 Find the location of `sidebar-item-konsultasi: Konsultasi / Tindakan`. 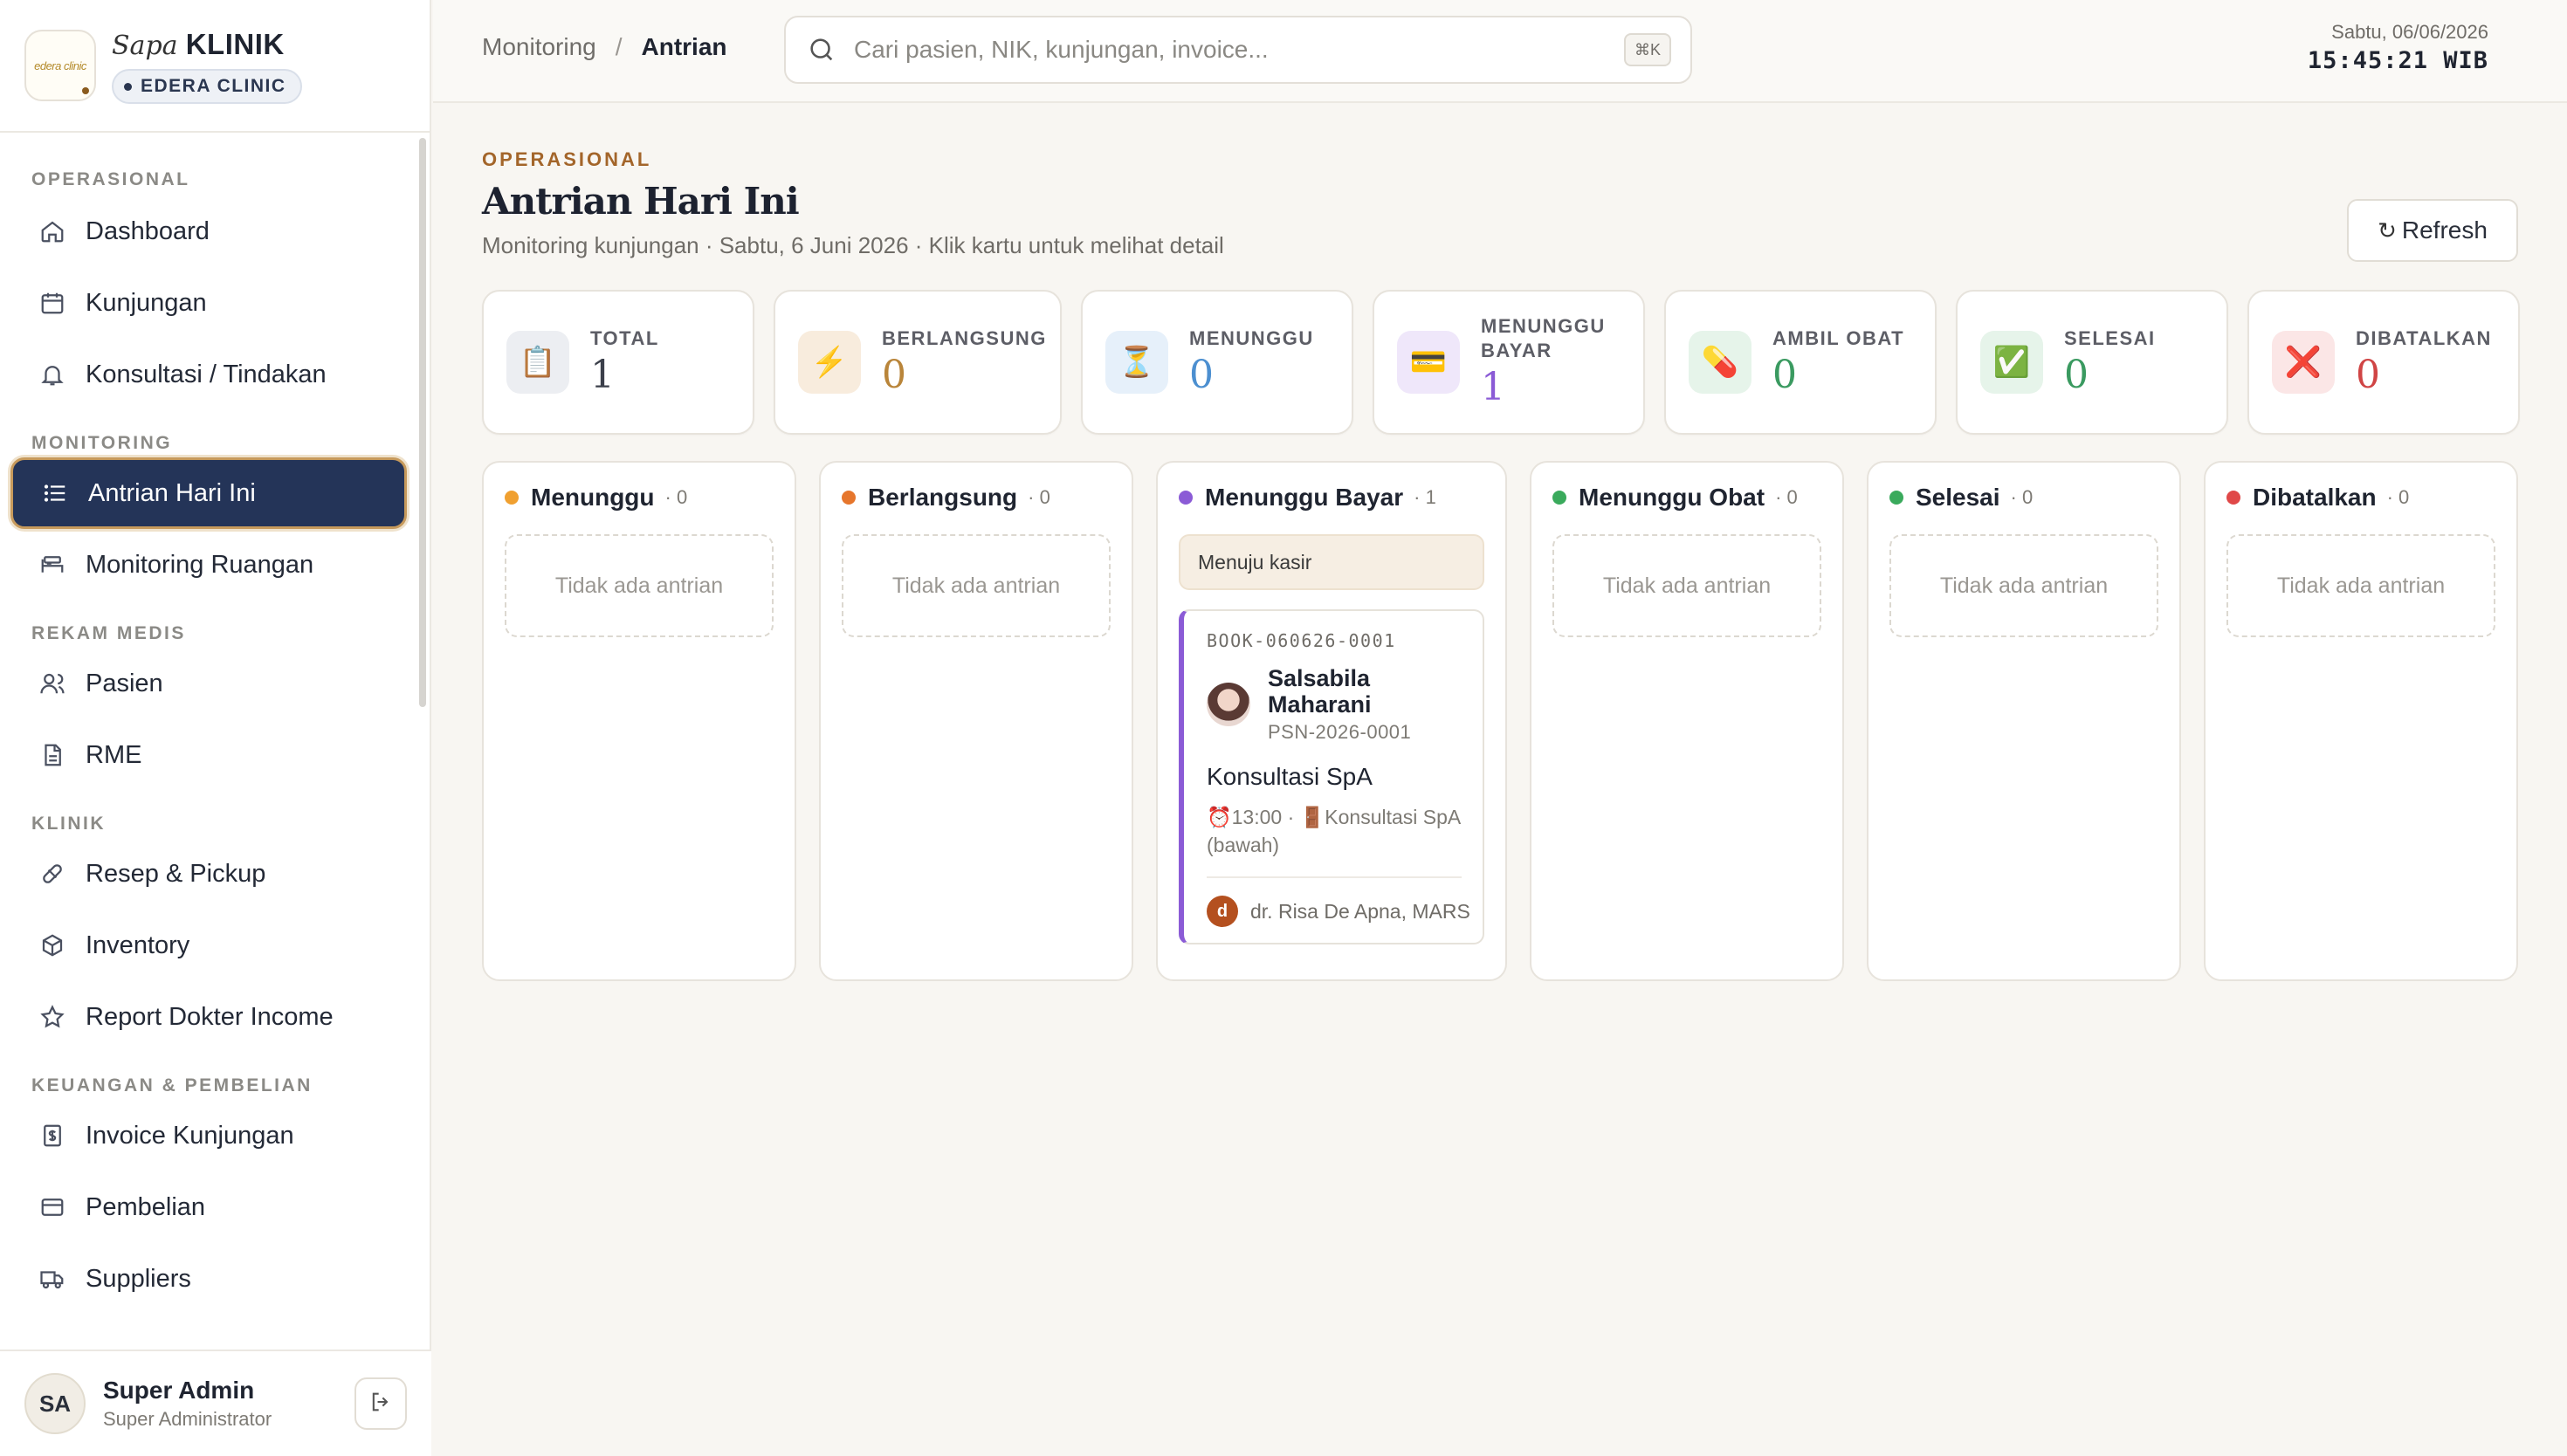

sidebar-item-konsultasi: Konsultasi / Tindakan is located at coordinates (208, 374).